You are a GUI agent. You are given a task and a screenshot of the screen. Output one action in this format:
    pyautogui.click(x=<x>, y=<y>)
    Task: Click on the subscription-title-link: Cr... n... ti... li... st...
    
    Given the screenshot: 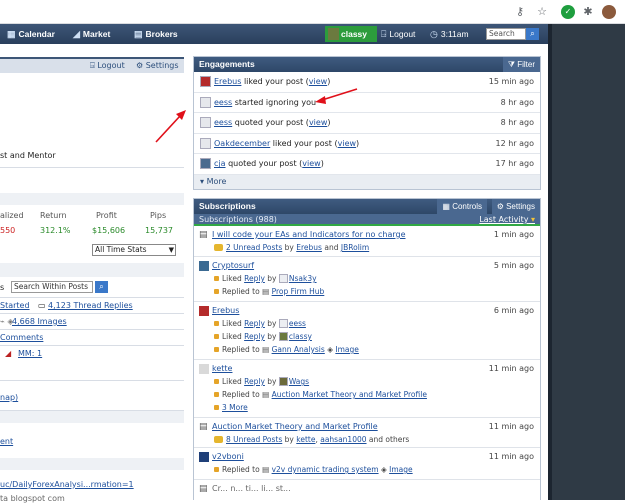 What is the action you would take?
    pyautogui.click(x=251, y=488)
    